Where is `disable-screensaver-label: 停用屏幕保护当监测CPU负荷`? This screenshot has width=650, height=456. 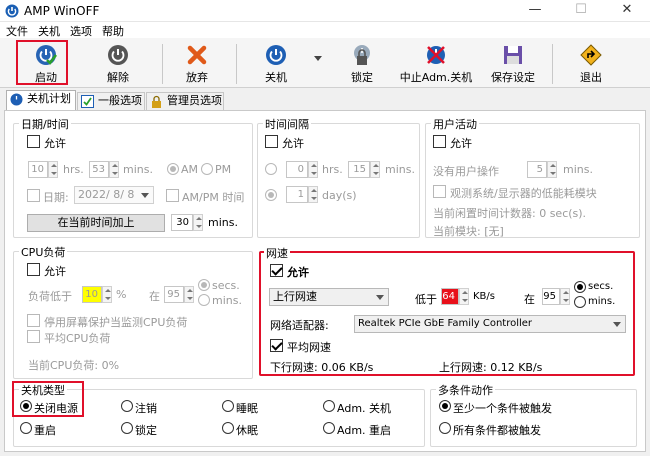 disable-screensaver-label: 停用屏幕保护当监测CPU负荷 is located at coordinates (116, 322).